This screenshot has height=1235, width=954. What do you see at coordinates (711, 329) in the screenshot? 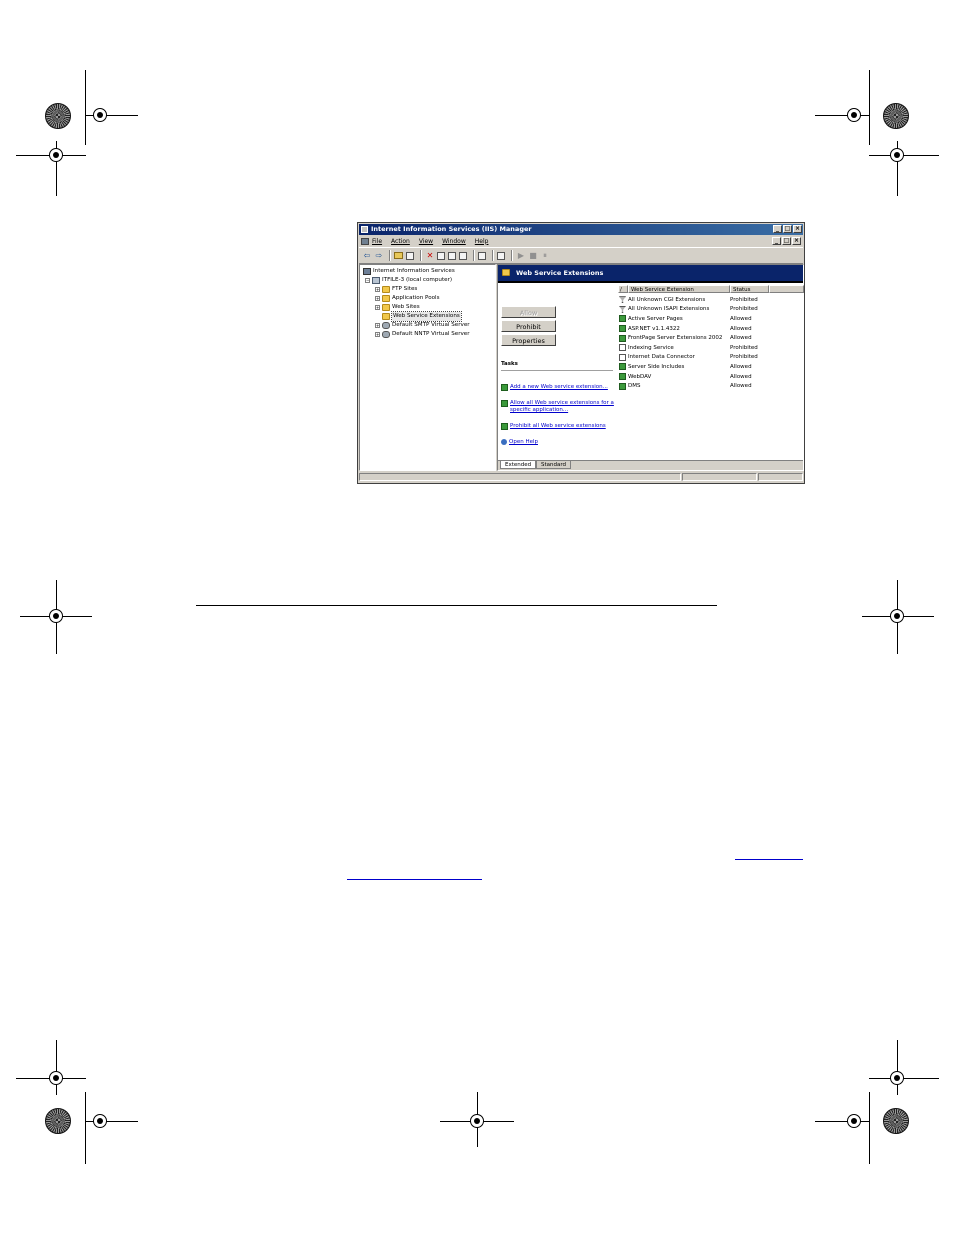
I see `list-item: ASP.NET v1.1.4322 Allowed` at bounding box center [711, 329].